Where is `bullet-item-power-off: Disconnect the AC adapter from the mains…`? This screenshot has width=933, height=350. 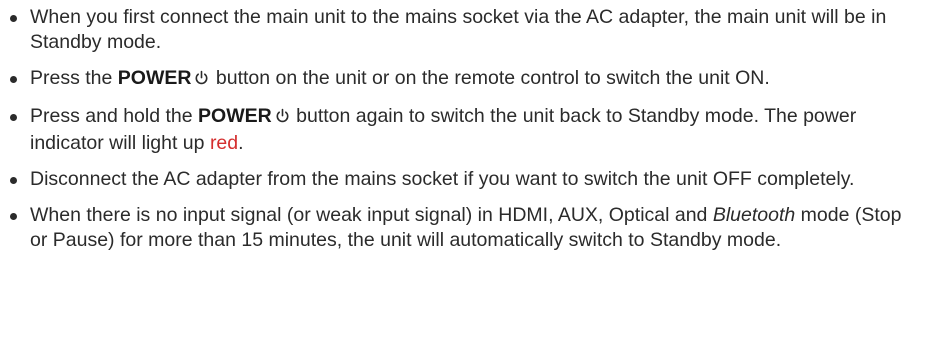
bullet-item-power-off: Disconnect the AC adapter from the mains… is located at coordinates (465, 179).